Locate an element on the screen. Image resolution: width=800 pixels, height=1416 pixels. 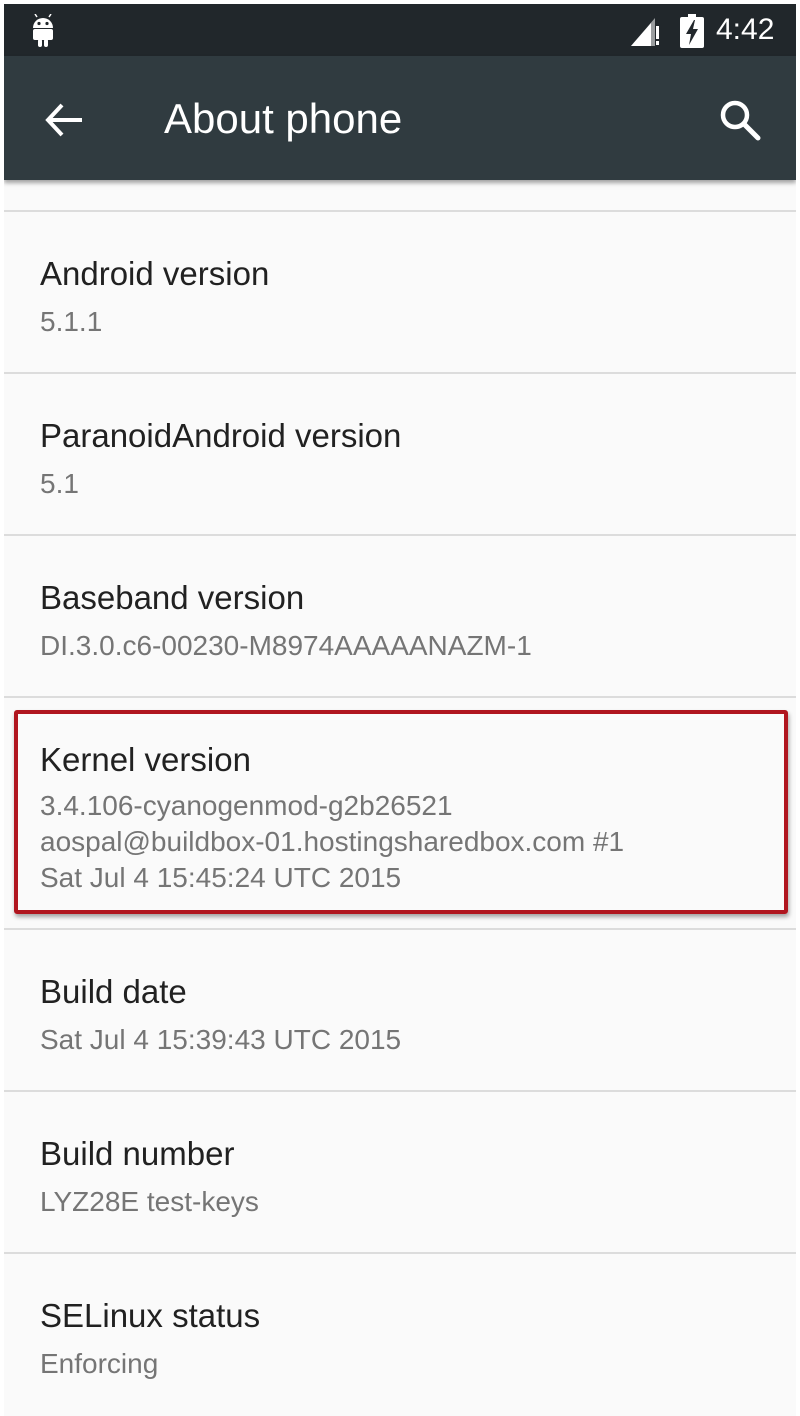
pref-title: Baseband version is located at coordinates (172, 597).